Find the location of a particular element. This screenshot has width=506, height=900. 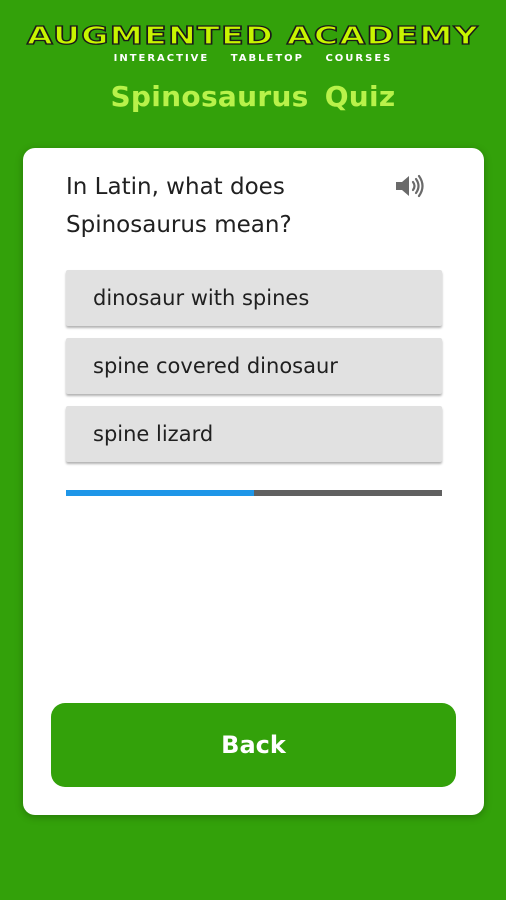

brand-title: AUGMENTED ACADEMY is located at coordinates (253, 35).